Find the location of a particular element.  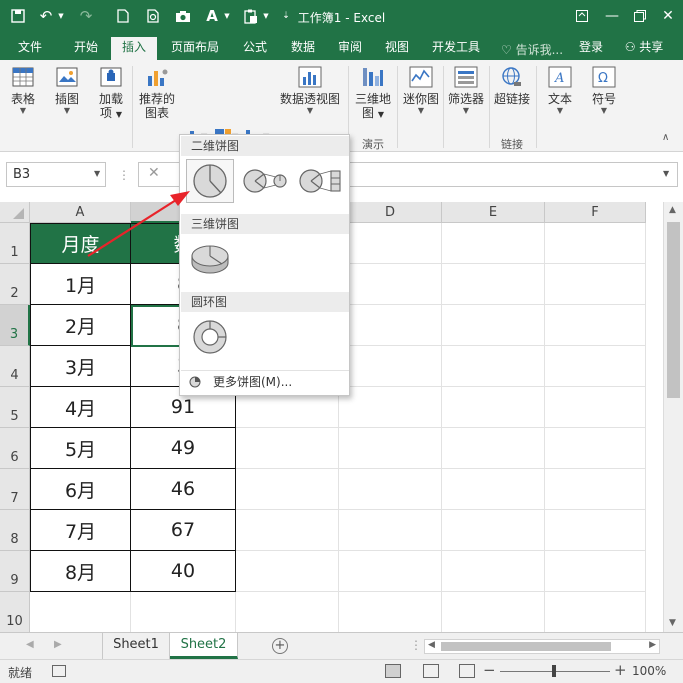

column-header-e: E is located at coordinates (493, 212).